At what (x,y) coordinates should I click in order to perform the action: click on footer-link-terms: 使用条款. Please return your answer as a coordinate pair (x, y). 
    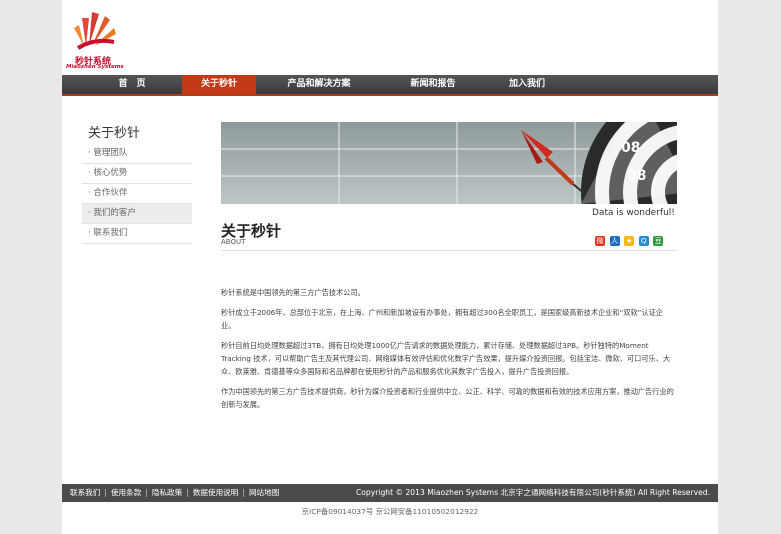
    Looking at the image, I should click on (126, 492).